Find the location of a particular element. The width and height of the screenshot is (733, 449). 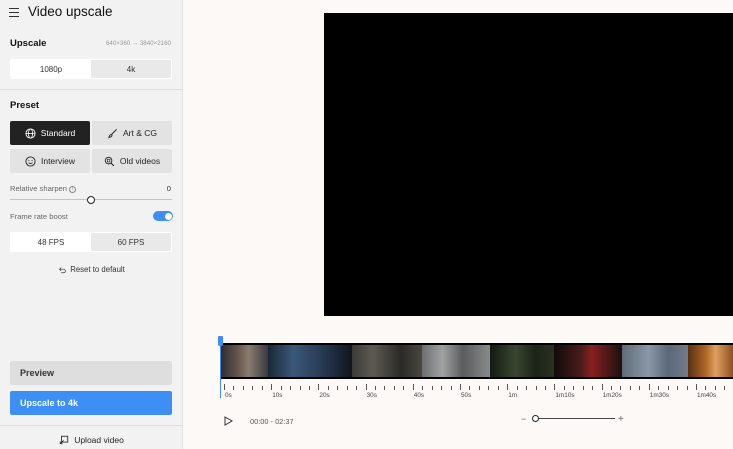

preset-interview-button: Interview is located at coordinates (50, 161).